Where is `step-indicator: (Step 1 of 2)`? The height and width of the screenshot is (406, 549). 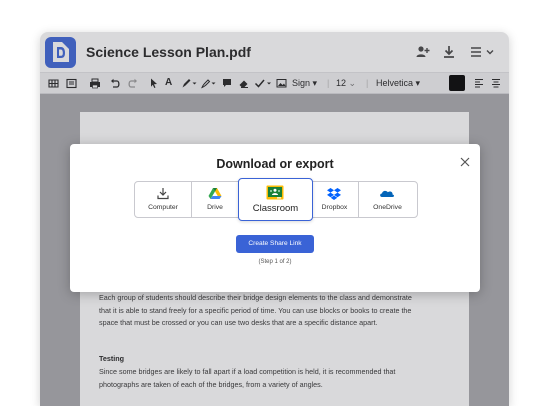 step-indicator: (Step 1 of 2) is located at coordinates (275, 262).